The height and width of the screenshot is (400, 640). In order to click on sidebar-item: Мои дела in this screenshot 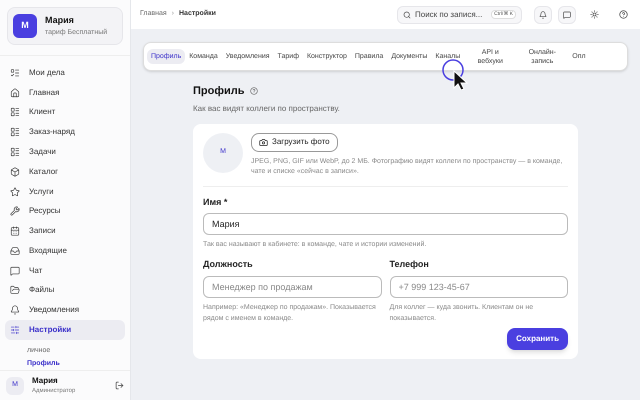, I will do `click(65, 73)`.